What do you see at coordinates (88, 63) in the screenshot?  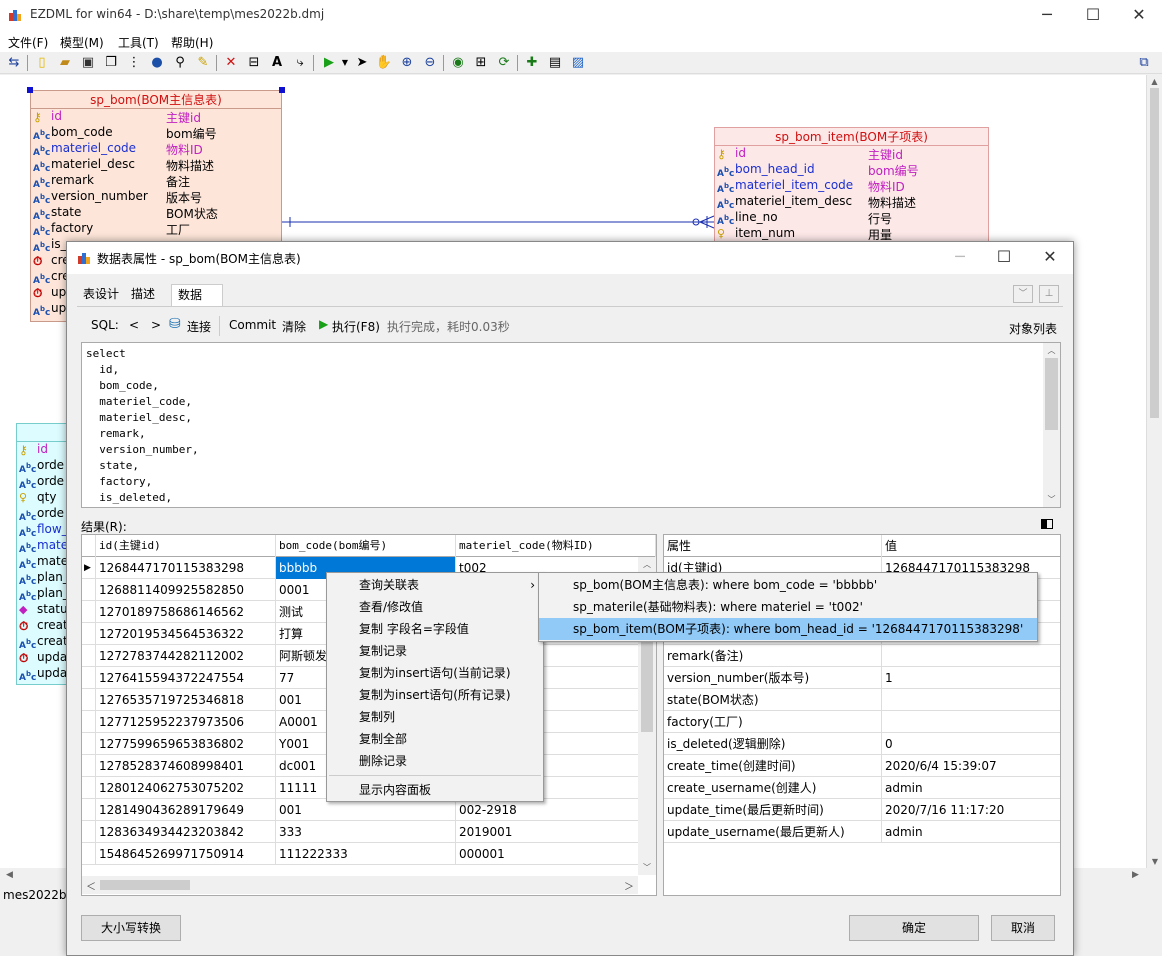 I see `save-icon: ▣` at bounding box center [88, 63].